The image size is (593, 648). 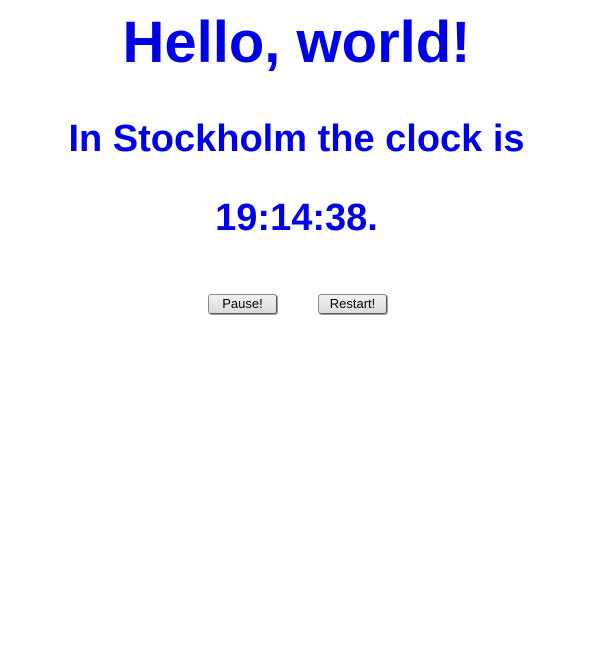 What do you see at coordinates (242, 304) in the screenshot?
I see `pause-button: Pause!` at bounding box center [242, 304].